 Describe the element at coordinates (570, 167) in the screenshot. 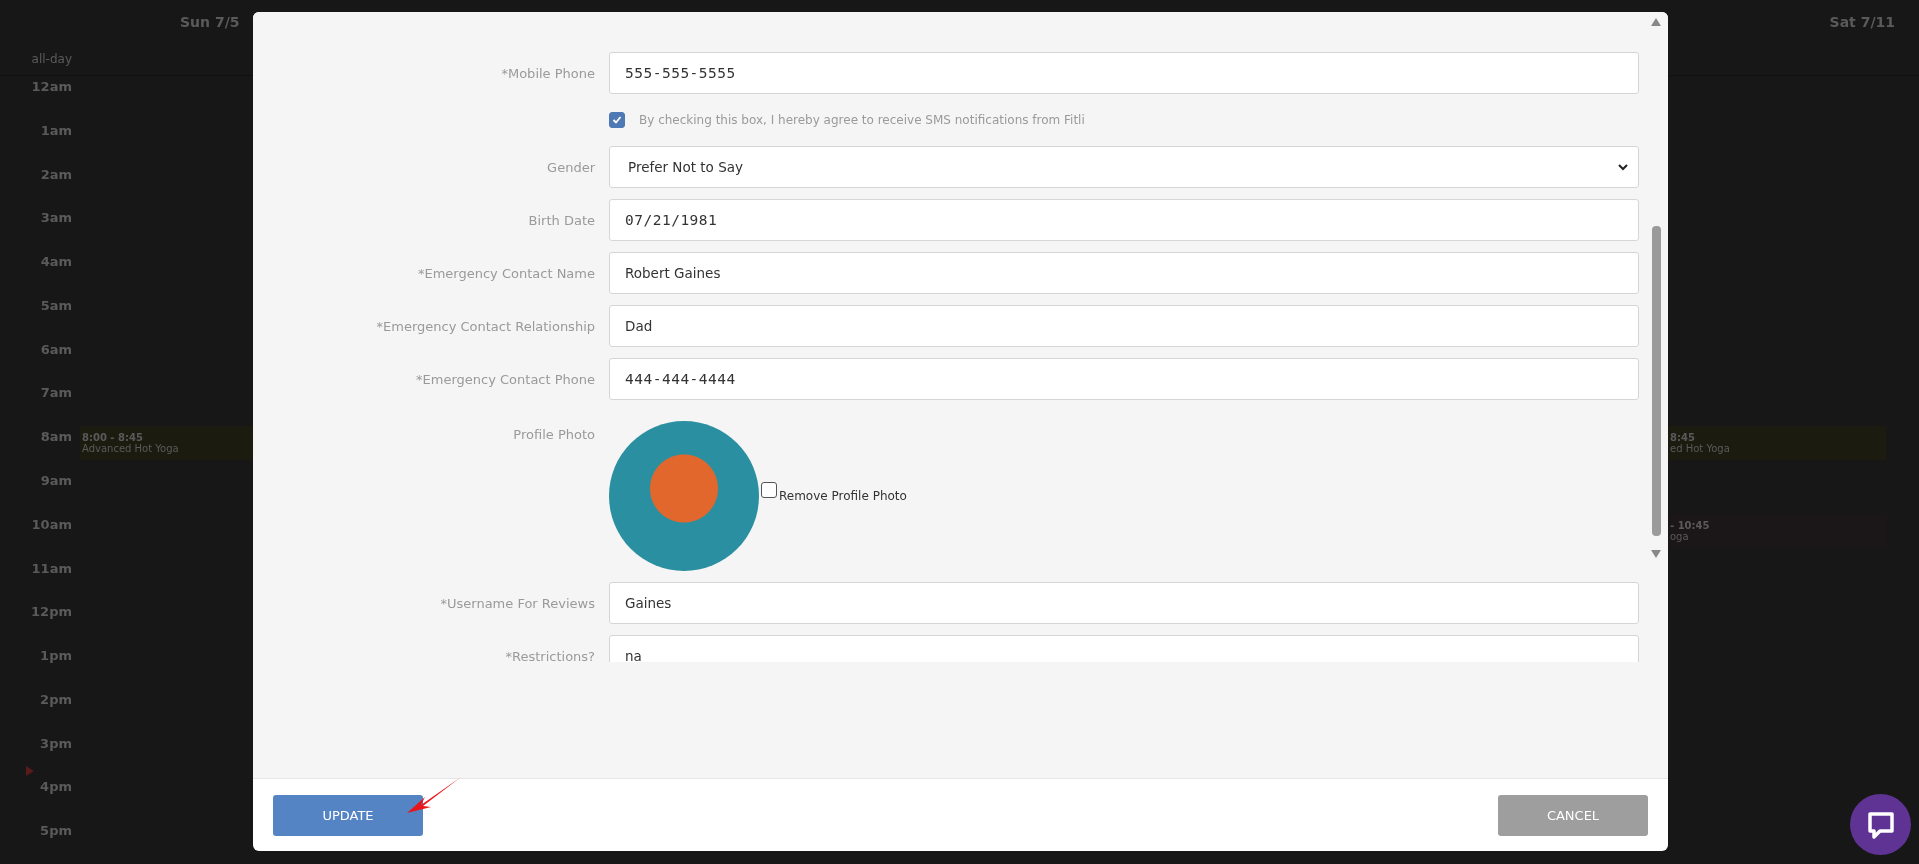

I see `field-label: Gender` at that location.